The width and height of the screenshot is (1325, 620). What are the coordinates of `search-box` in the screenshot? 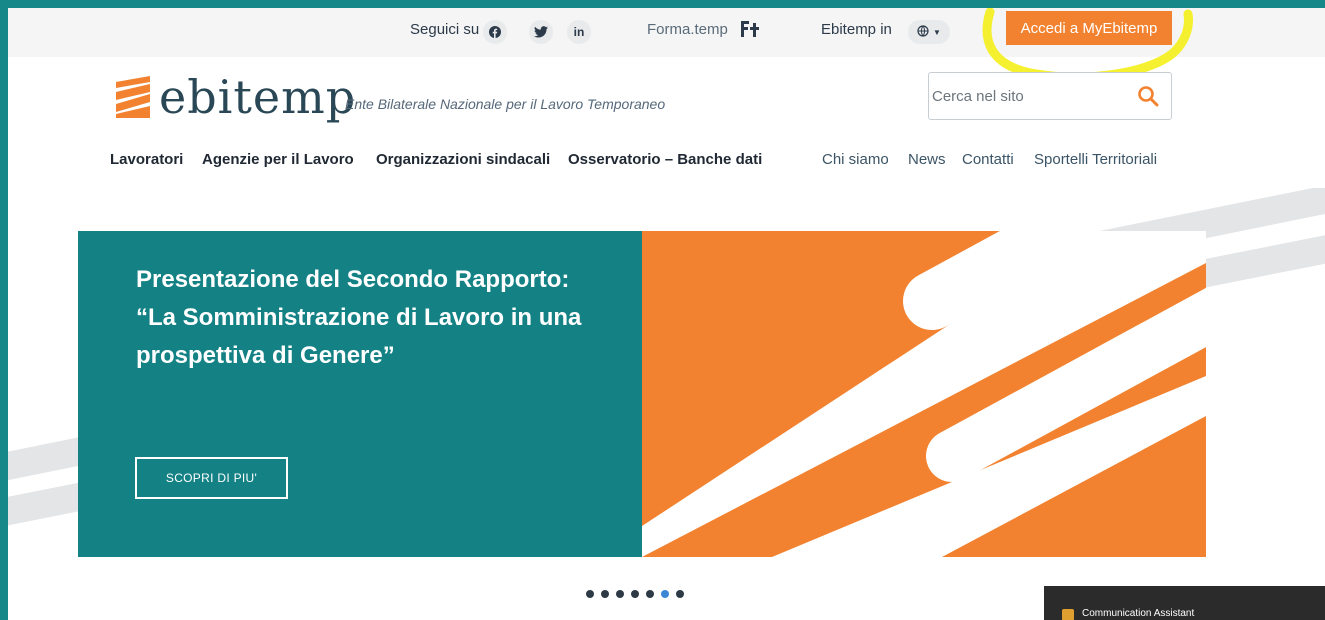 It's located at (1050, 96).